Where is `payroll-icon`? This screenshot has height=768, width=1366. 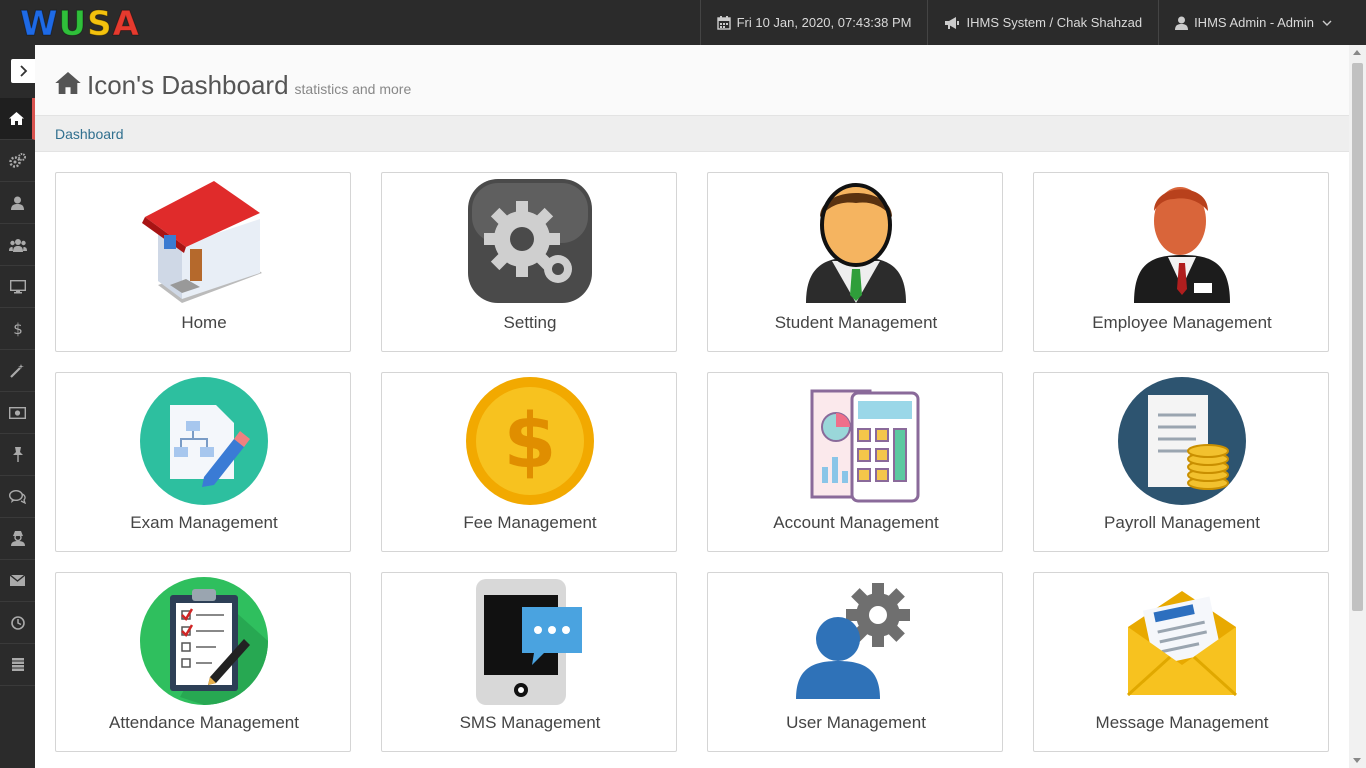 payroll-icon is located at coordinates (1182, 441).